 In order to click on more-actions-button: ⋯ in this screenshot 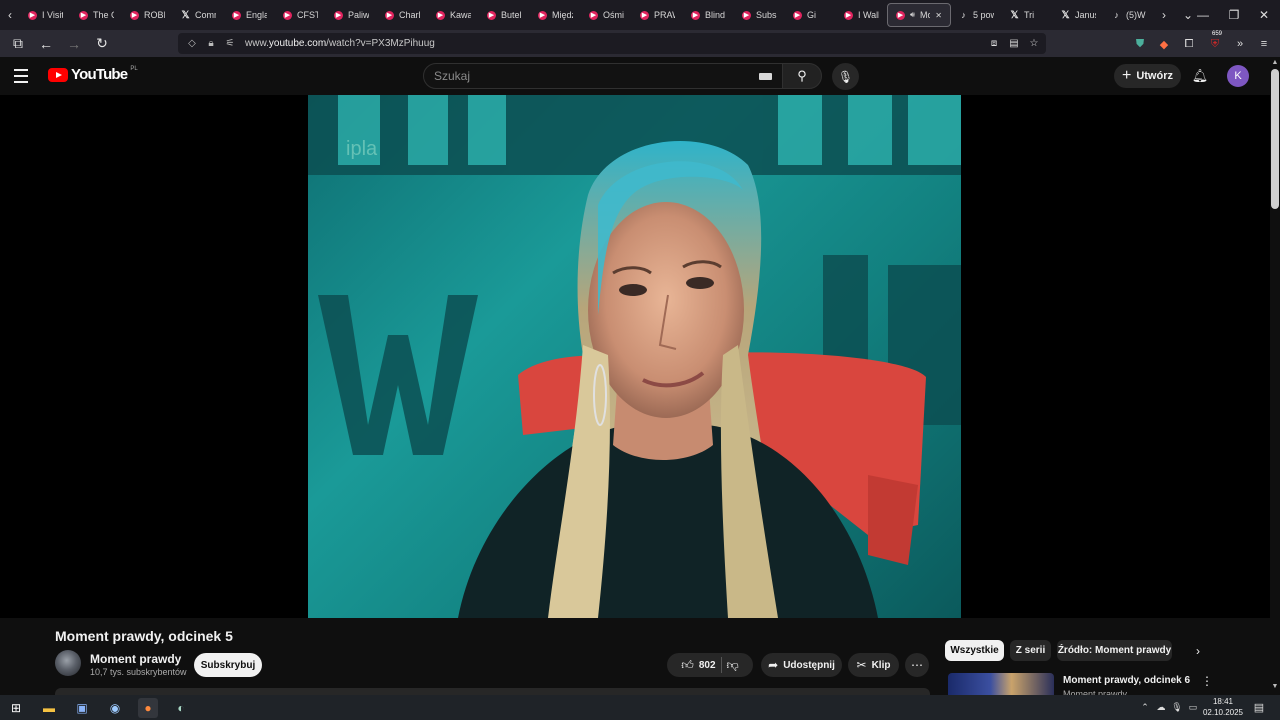, I will do `click(917, 665)`.